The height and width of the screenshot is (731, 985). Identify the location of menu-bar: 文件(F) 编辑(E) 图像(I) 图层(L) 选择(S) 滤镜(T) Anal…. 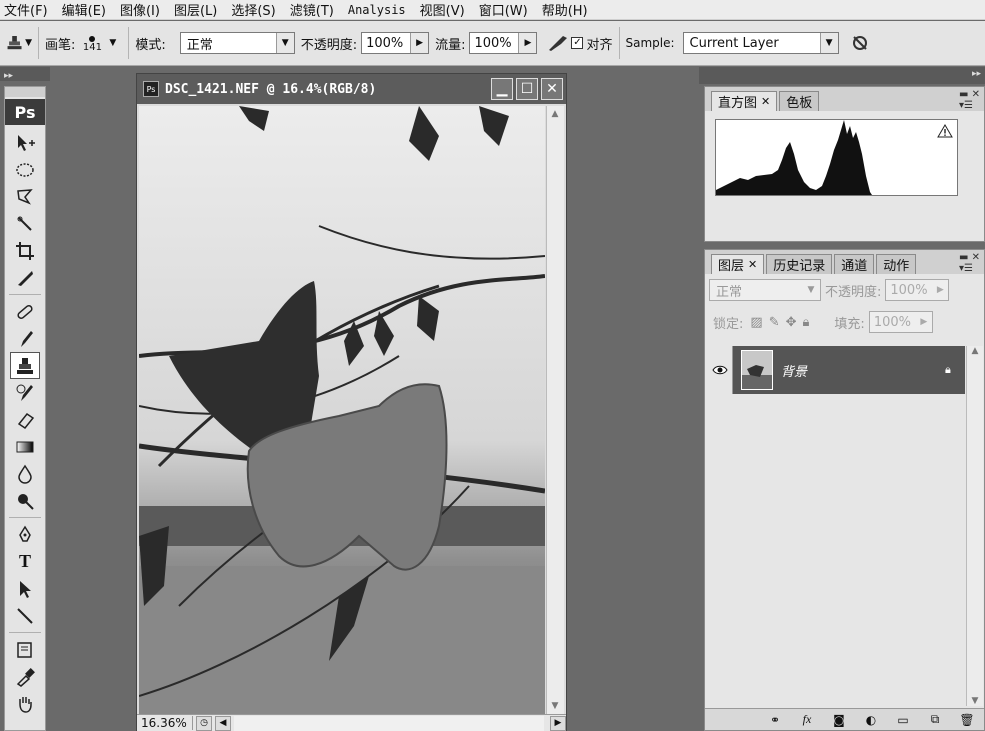
(492, 10).